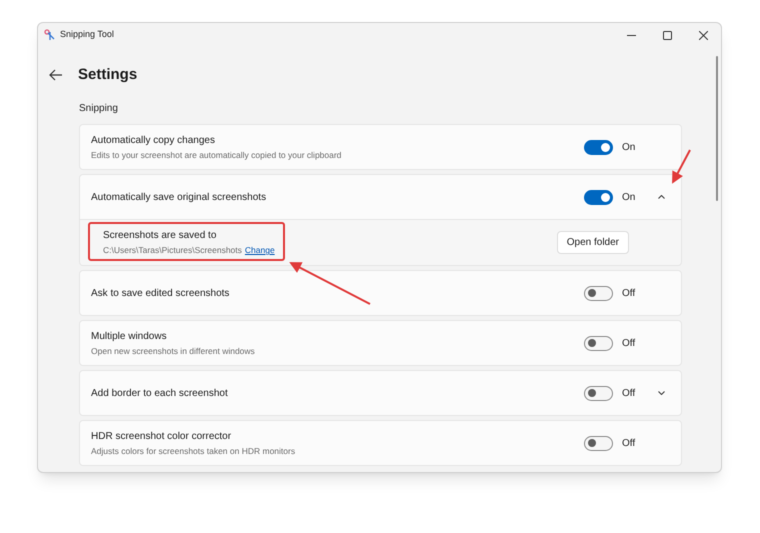 This screenshot has width=760, height=533. Describe the element at coordinates (129, 337) in the screenshot. I see `setting-title: Multiple windows` at that location.